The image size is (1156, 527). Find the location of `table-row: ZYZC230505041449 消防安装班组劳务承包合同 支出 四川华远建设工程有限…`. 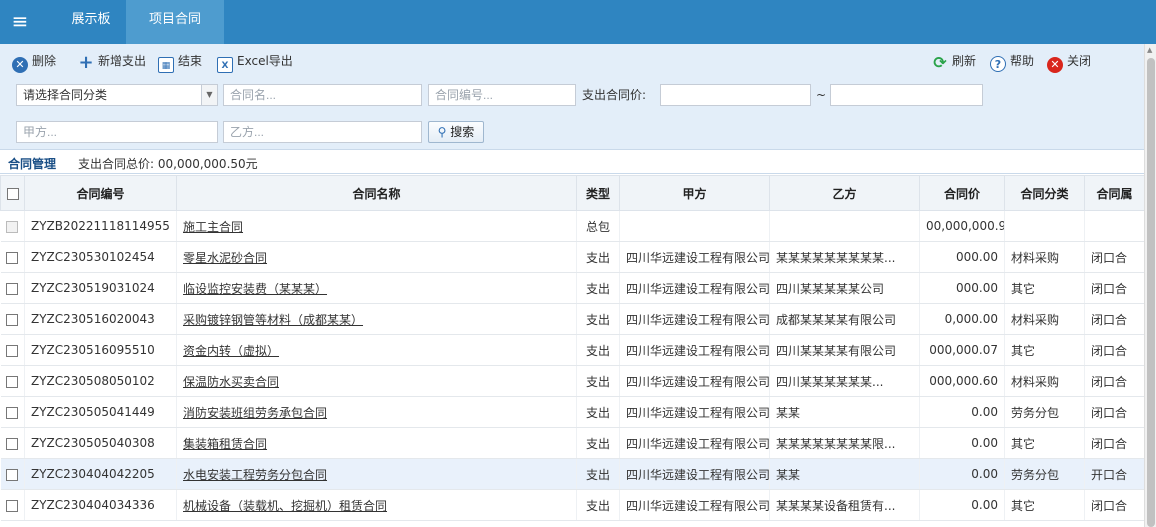

table-row: ZYZC230505041449 消防安装班组劳务承包合同 支出 四川华远建设工程有限… is located at coordinates (572, 412).